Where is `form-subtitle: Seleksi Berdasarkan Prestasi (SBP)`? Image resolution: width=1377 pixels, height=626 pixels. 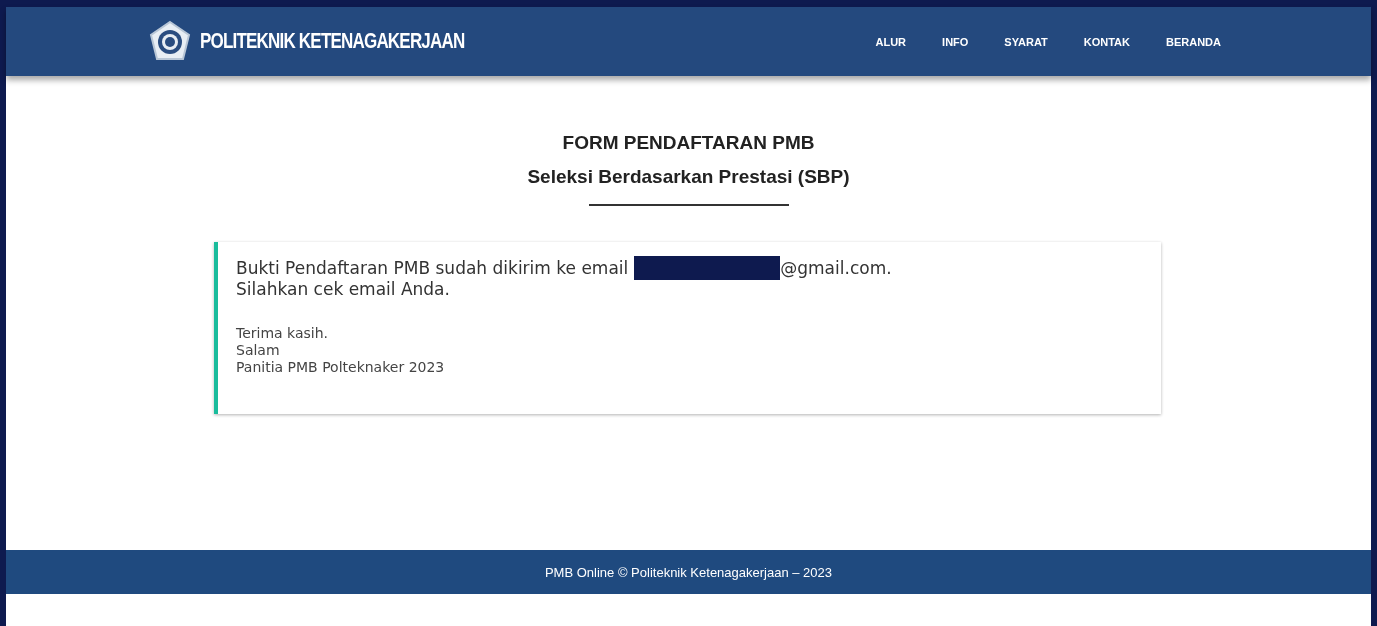
form-subtitle: Seleksi Berdasarkan Prestasi (SBP) is located at coordinates (688, 177).